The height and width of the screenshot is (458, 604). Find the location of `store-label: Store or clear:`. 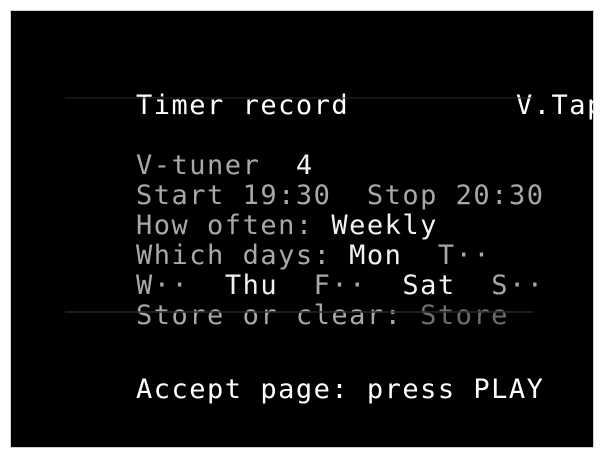

store-label: Store or clear: is located at coordinates (269, 315).